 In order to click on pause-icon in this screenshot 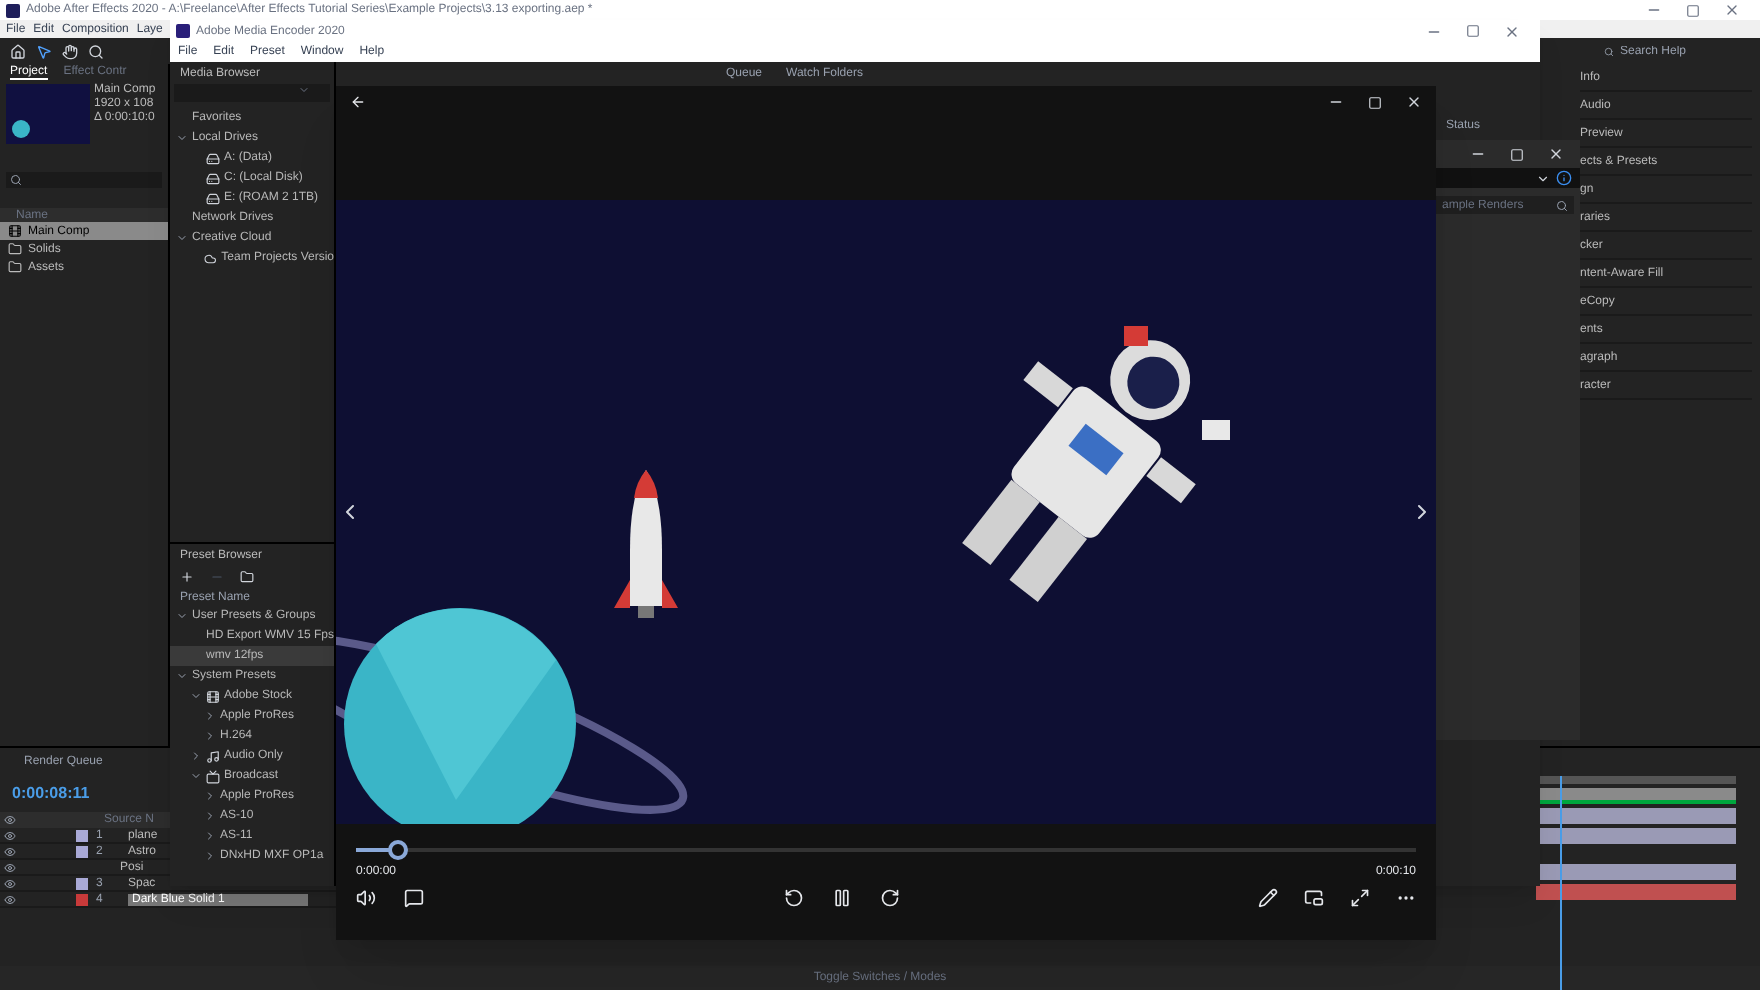, I will do `click(841, 898)`.